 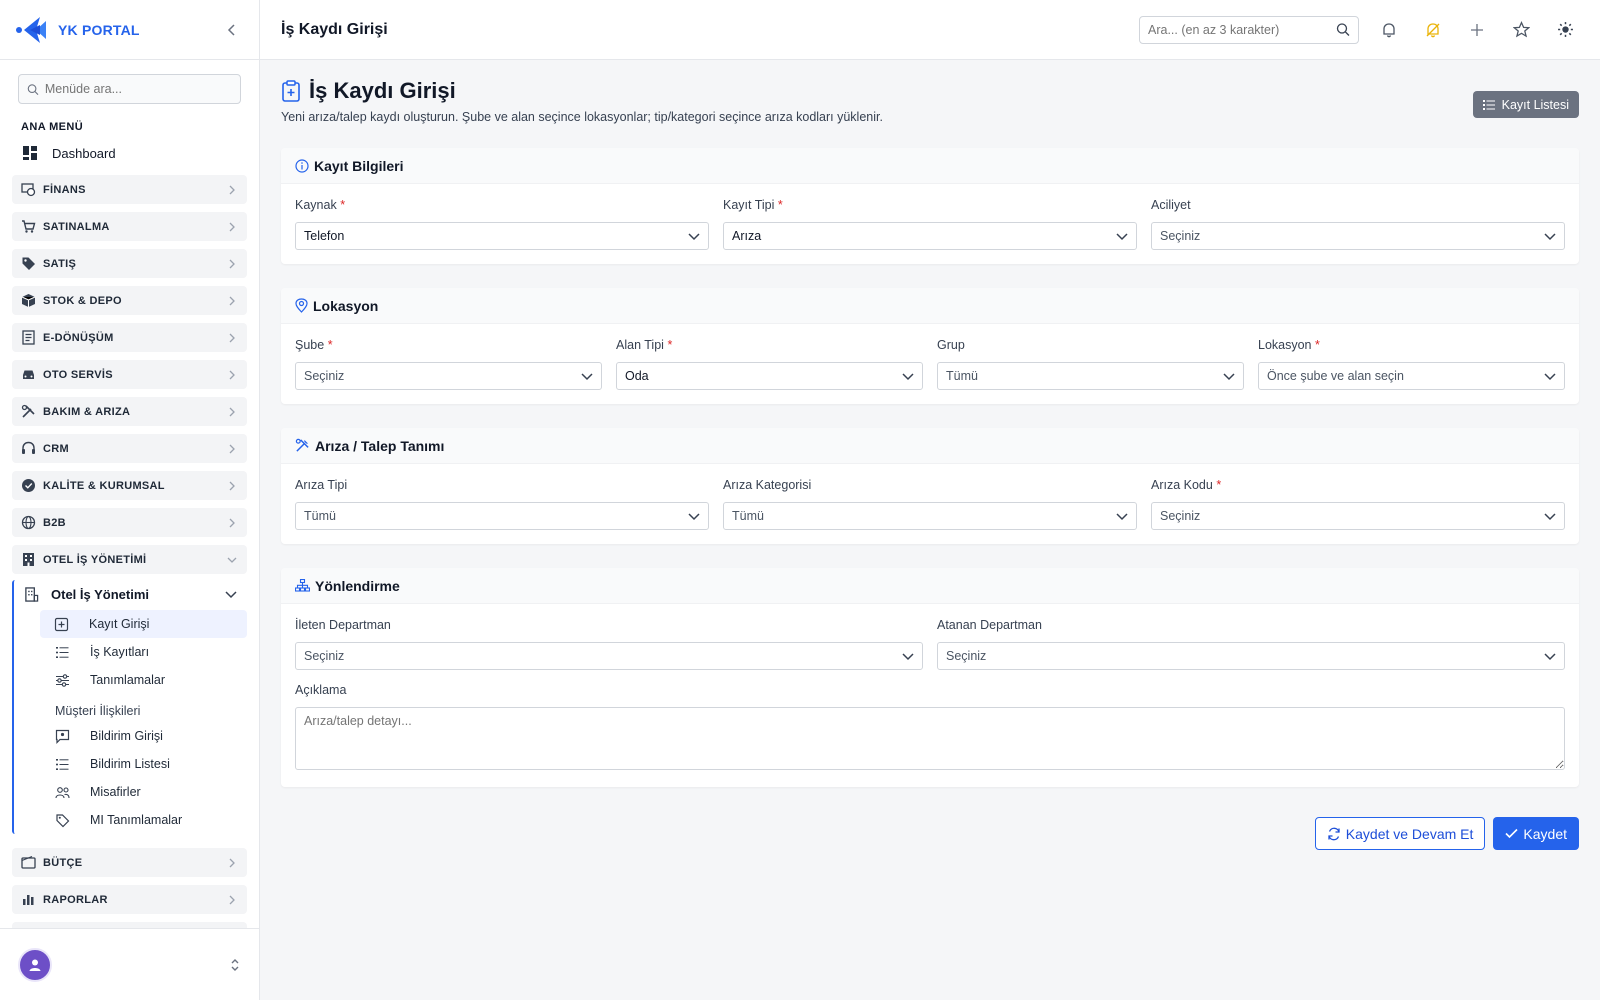 I want to click on logo: YK PORTAL, so click(x=78, y=30).